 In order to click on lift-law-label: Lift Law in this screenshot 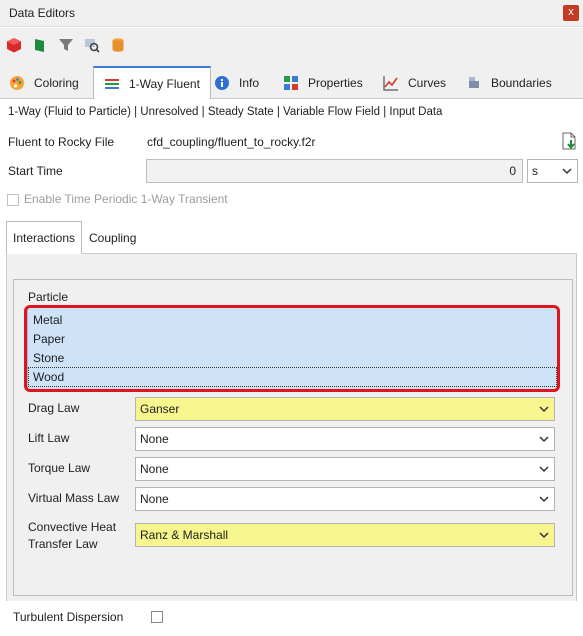, I will do `click(49, 438)`.